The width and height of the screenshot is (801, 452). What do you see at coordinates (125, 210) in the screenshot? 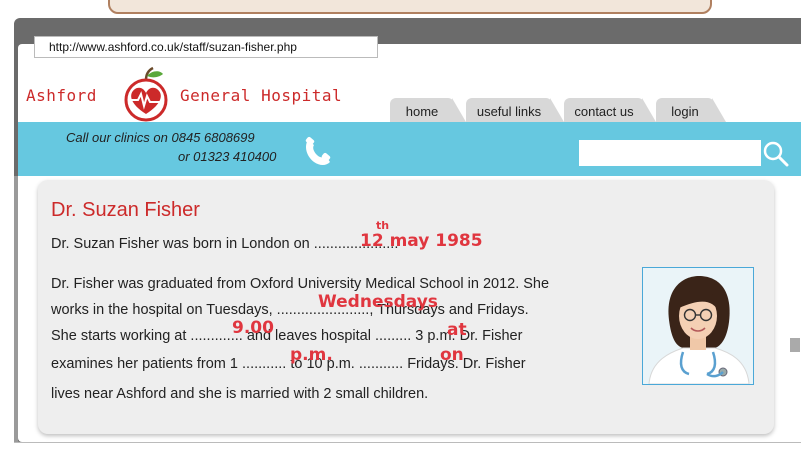
I see `page-title: Dr. Suzan Fisher` at bounding box center [125, 210].